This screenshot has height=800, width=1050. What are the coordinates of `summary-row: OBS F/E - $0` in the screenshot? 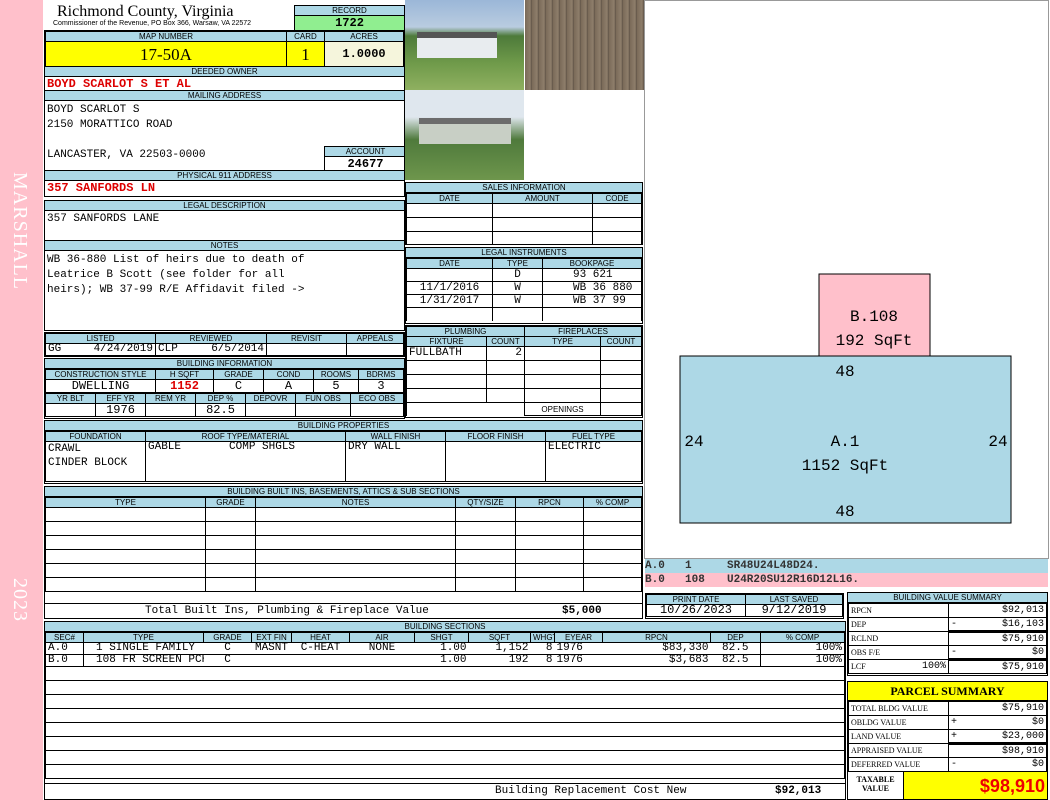 It's located at (947, 652).